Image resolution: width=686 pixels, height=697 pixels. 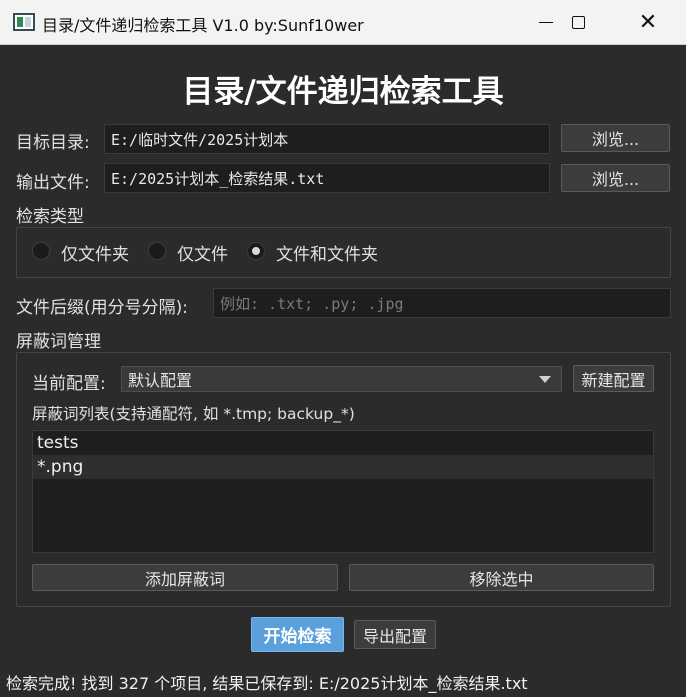 I want to click on start-search-button: 开始检索, so click(x=297, y=634).